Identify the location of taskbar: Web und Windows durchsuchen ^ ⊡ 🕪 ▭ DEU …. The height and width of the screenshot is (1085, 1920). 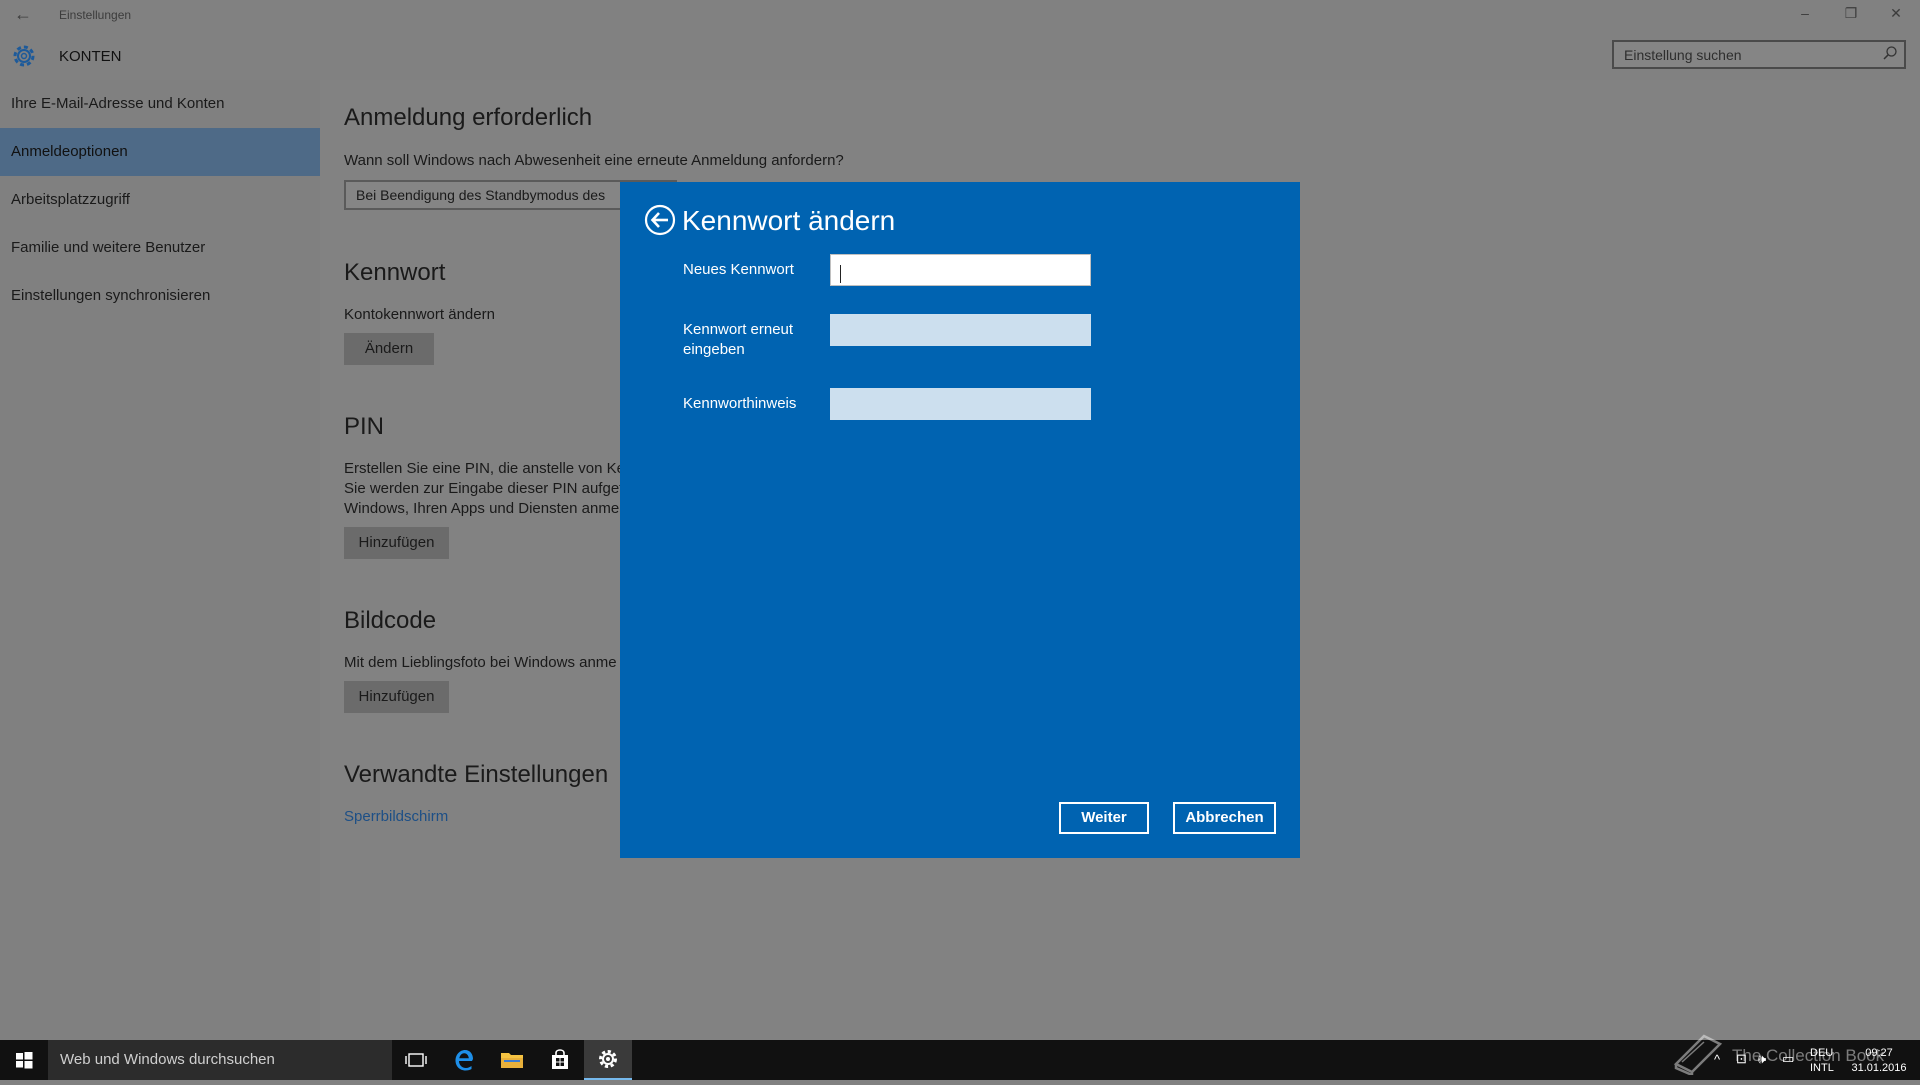
(960, 1060).